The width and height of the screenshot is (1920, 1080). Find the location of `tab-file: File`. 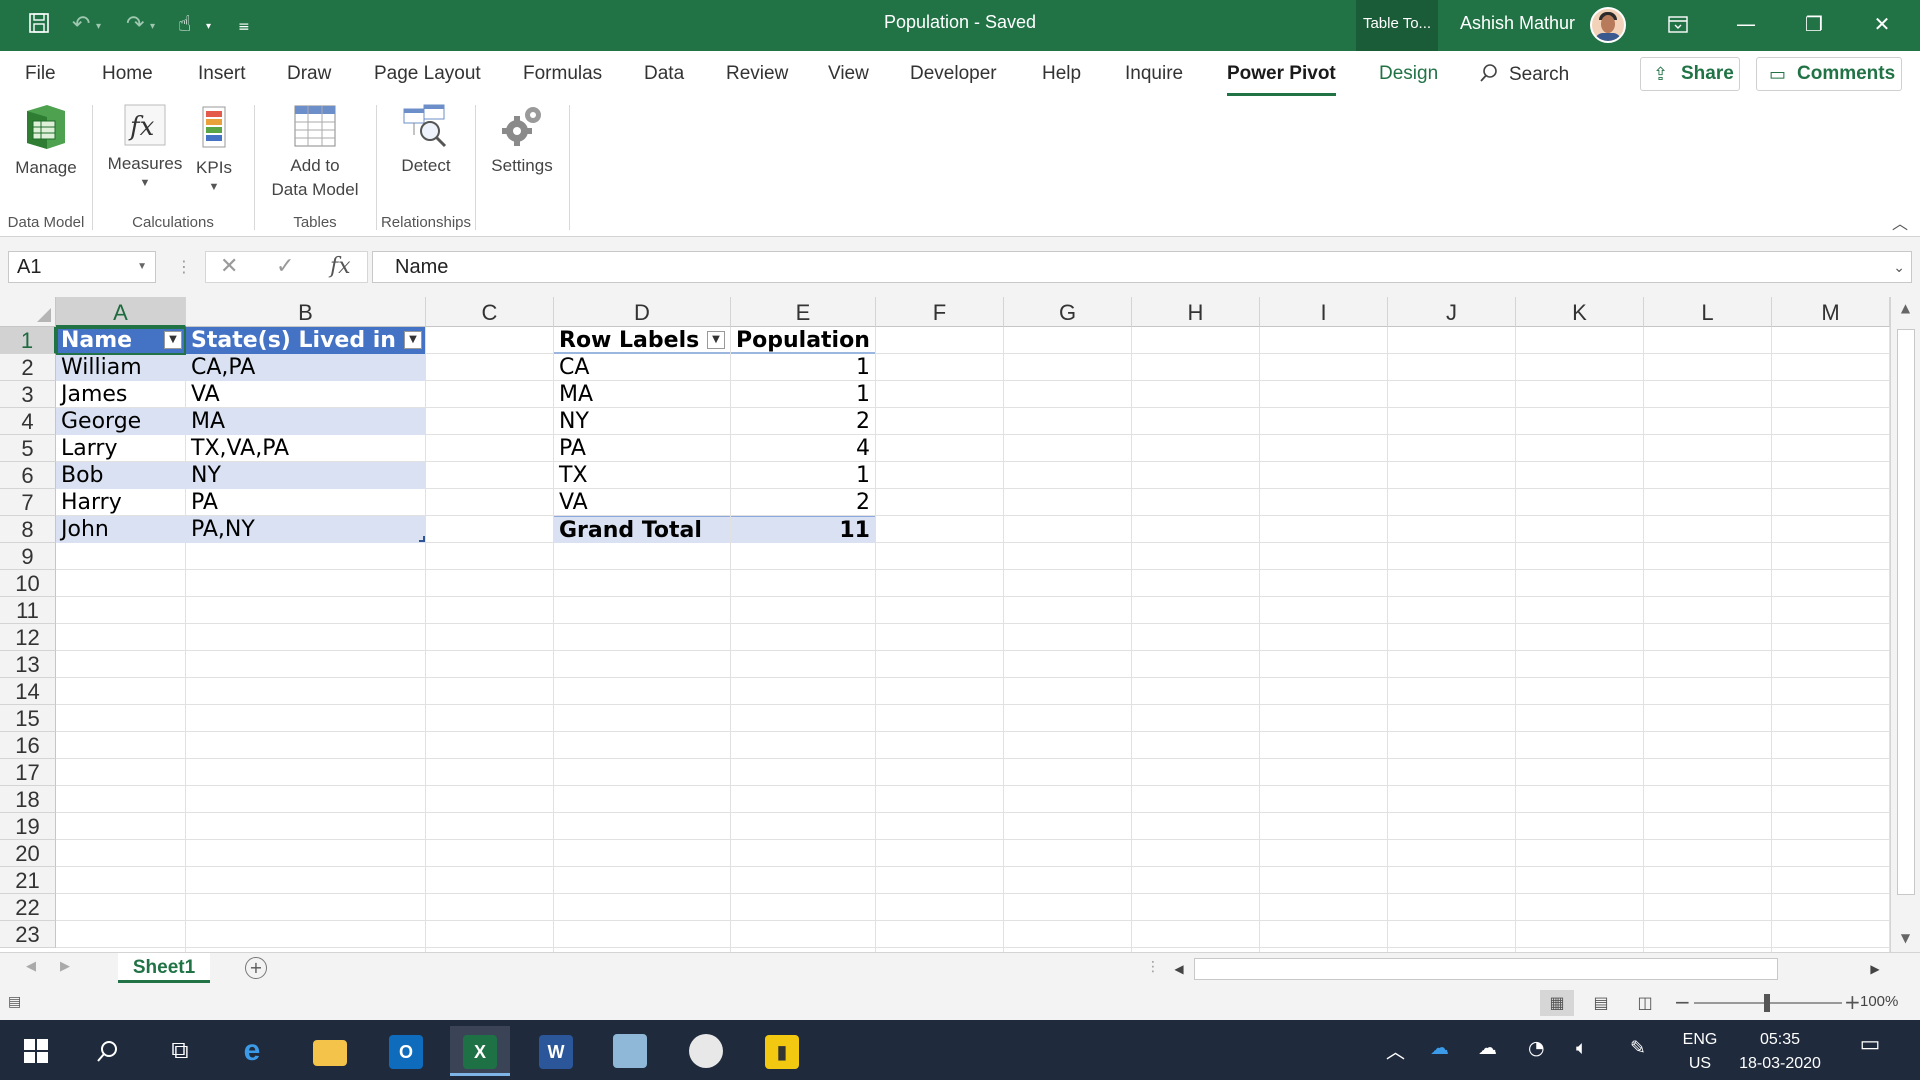

tab-file: File is located at coordinates (40, 74).